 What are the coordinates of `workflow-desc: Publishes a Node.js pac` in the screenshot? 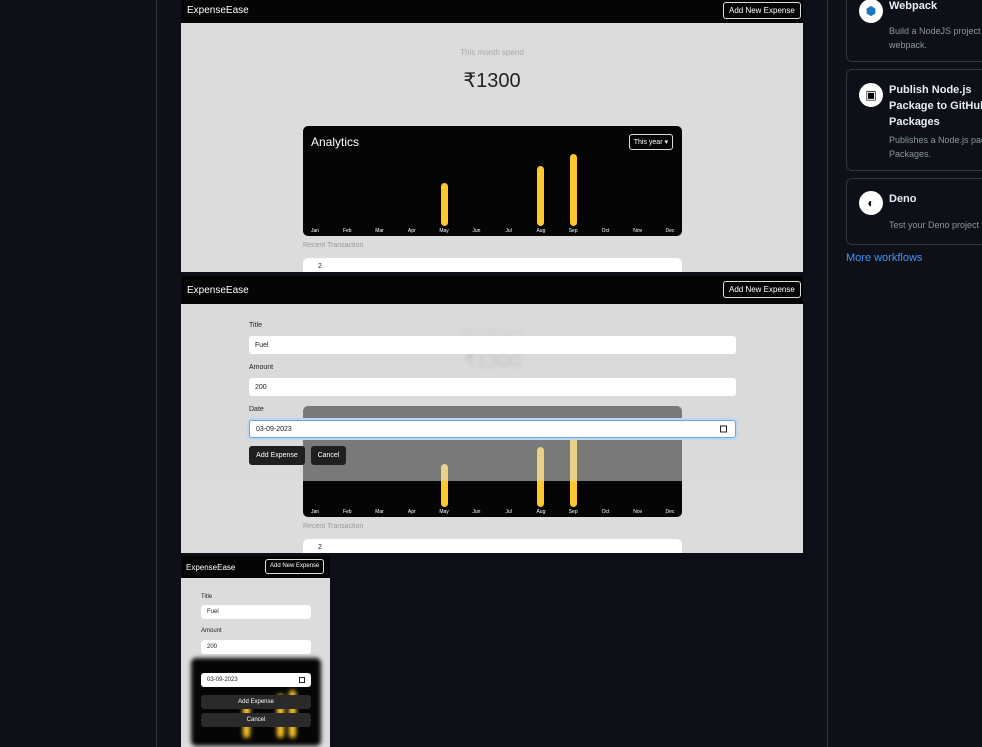 It's located at (935, 140).